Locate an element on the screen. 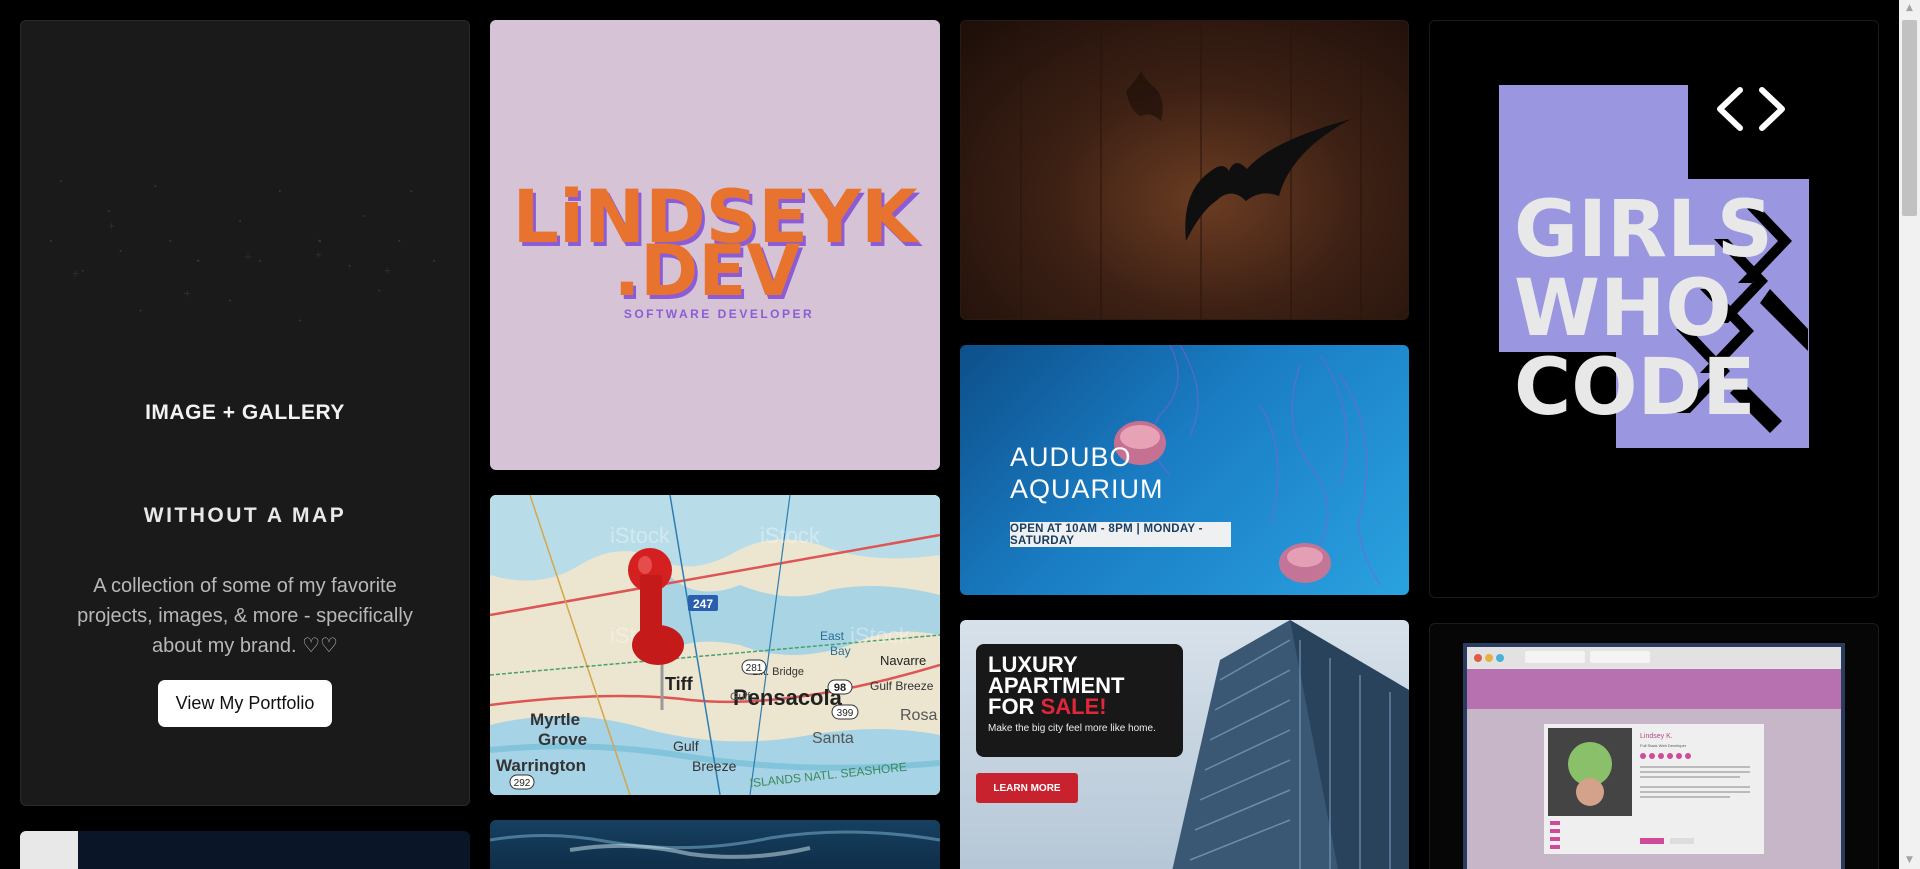 This screenshot has height=869, width=1920. map-label-trent: Tiff is located at coordinates (679, 684).